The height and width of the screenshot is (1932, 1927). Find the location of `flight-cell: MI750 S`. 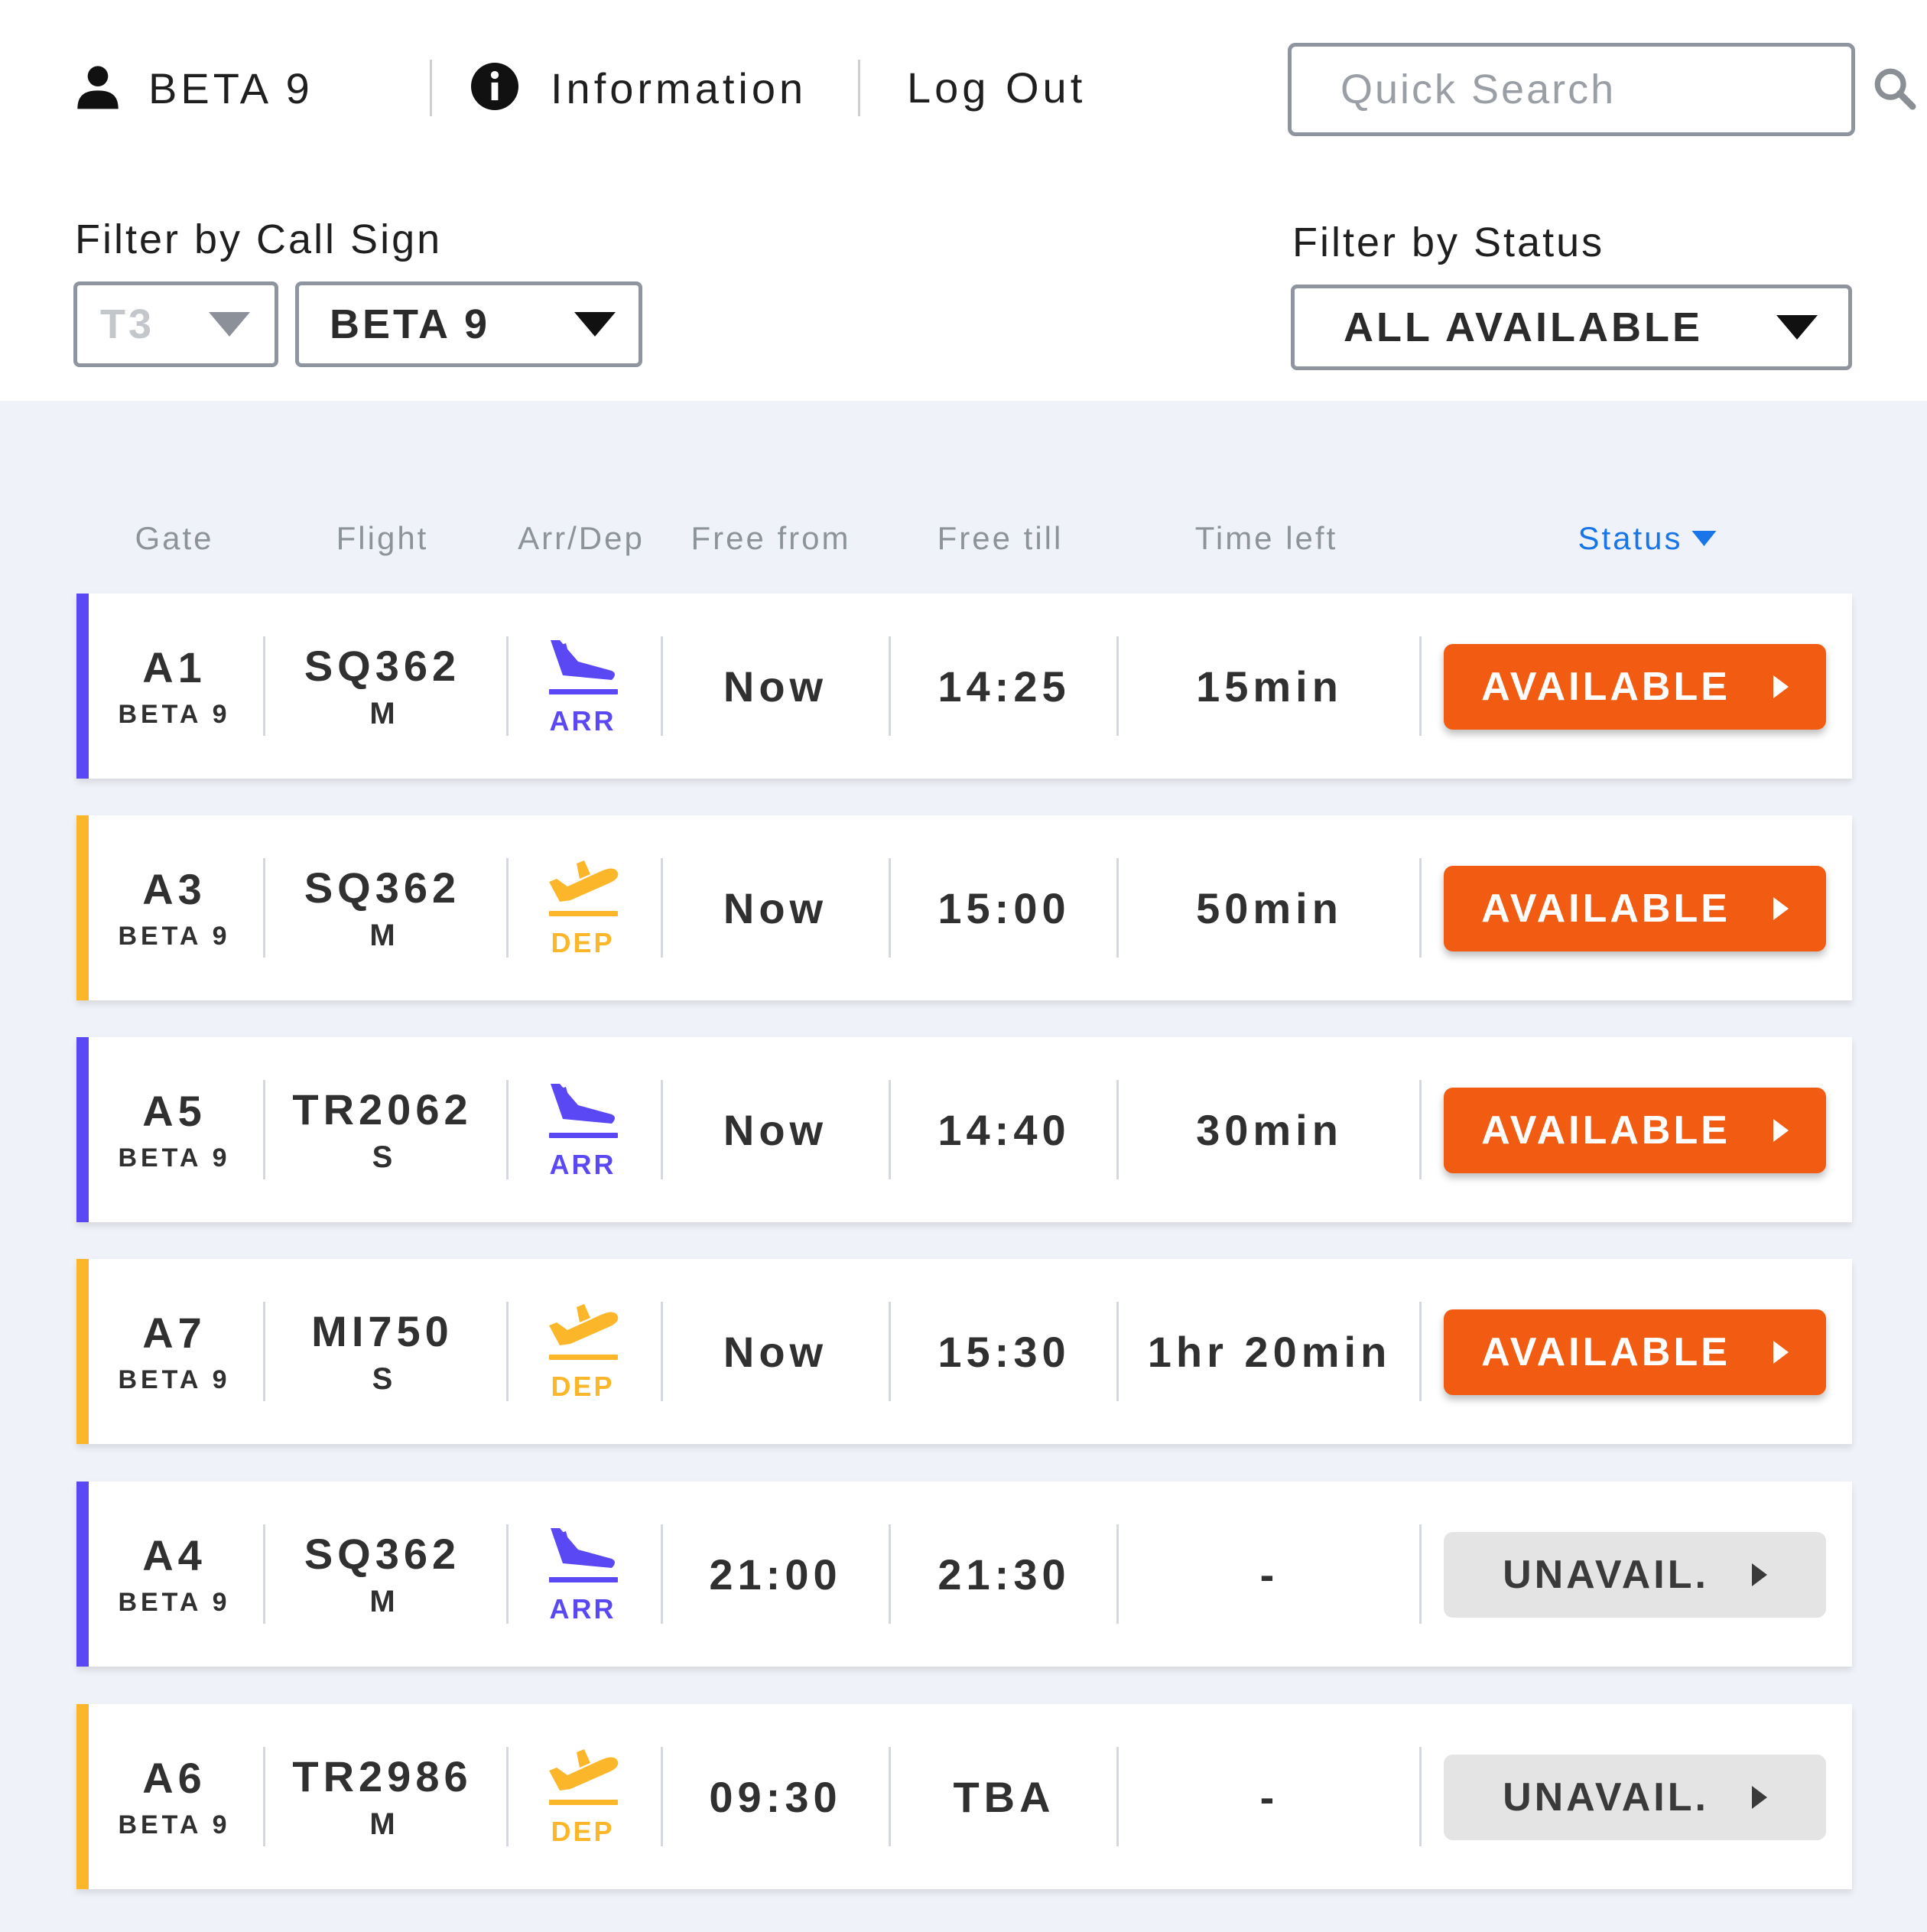

flight-cell: MI750 S is located at coordinates (382, 1351).